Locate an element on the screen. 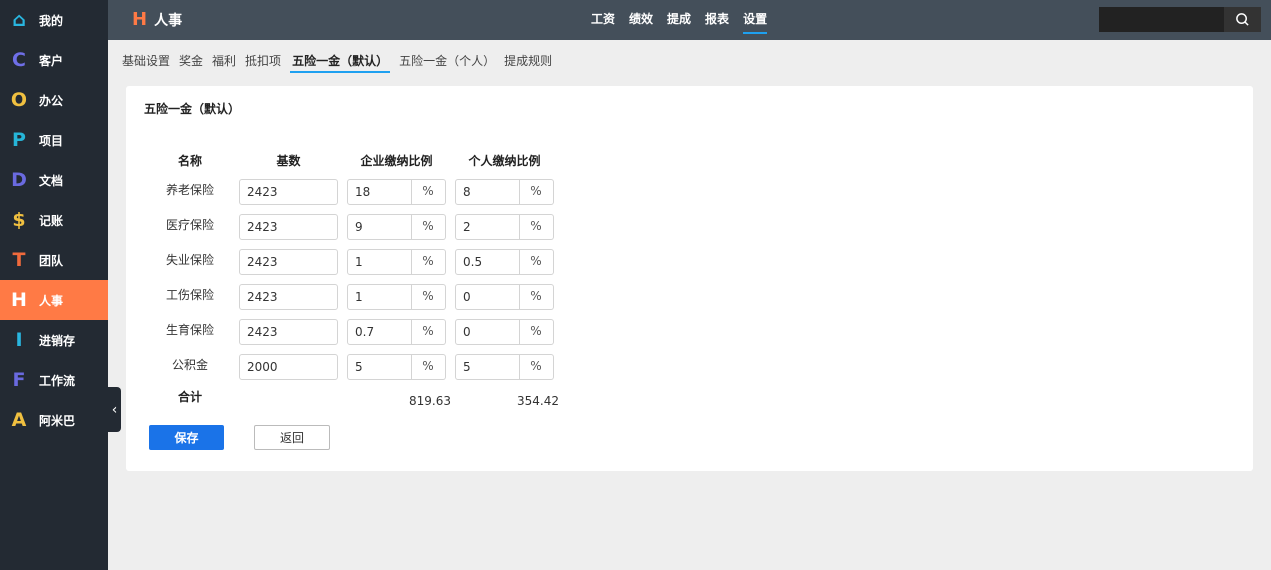 This screenshot has height=570, width=1271. tab-item: 抵扣项 is located at coordinates (263, 62).